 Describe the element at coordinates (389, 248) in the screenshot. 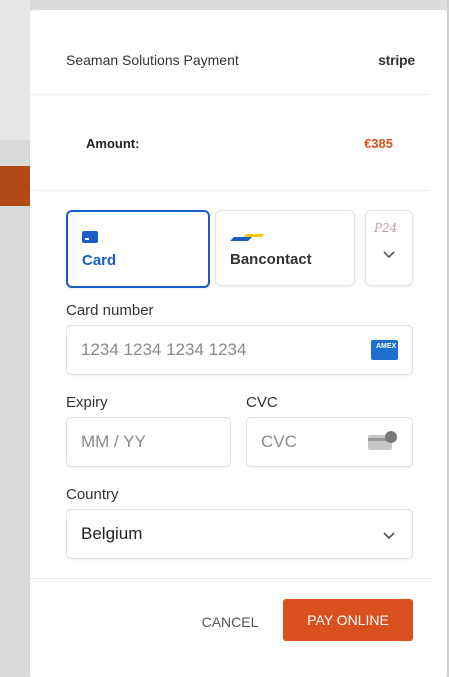

I see `tab-more-methods: P24` at that location.